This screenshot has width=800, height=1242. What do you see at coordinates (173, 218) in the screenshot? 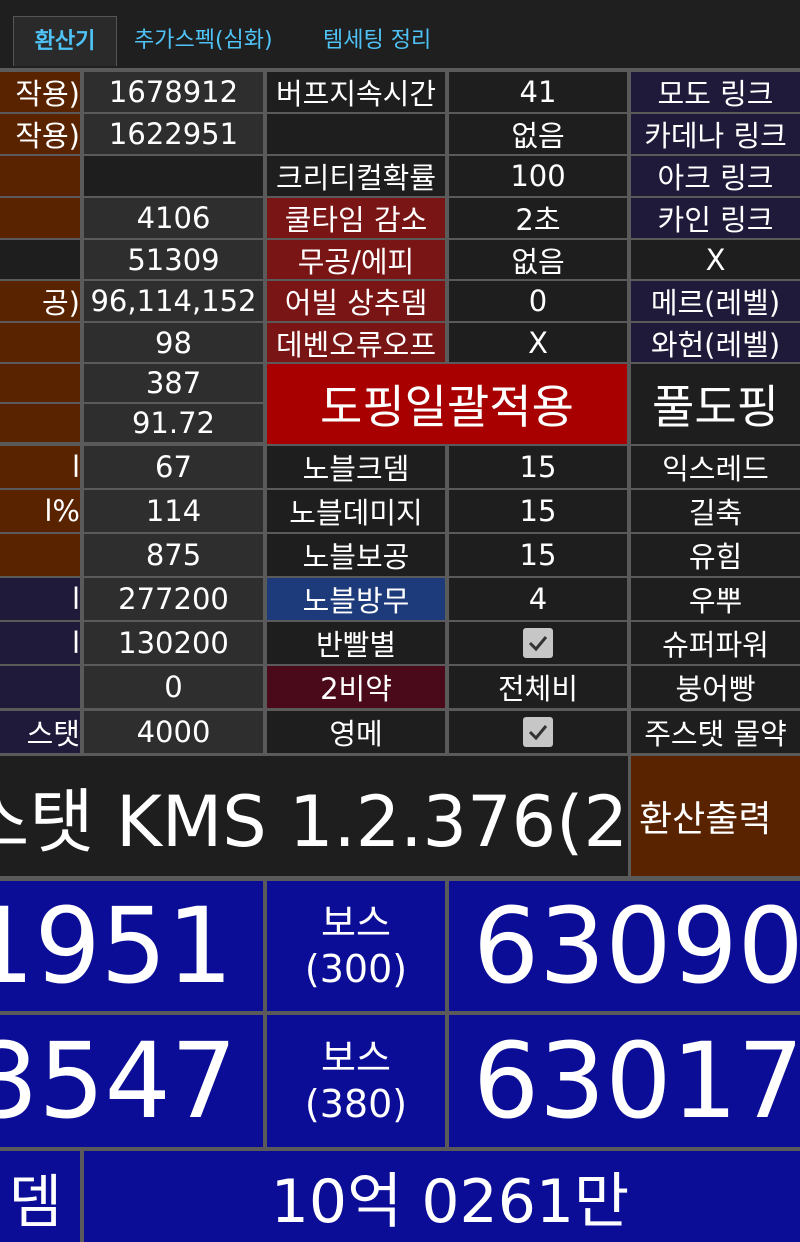
I see `row-3-value: 4106` at bounding box center [173, 218].